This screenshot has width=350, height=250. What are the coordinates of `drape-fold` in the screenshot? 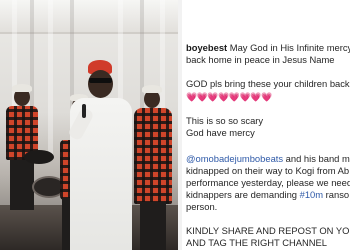 It's located at (50, 80).